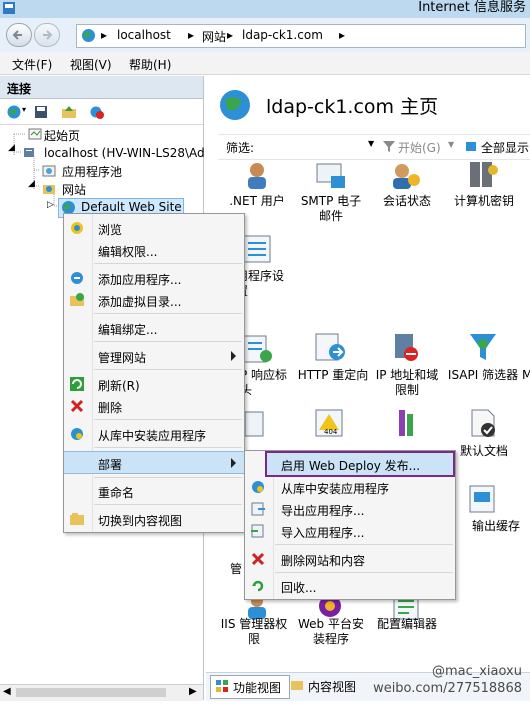 The height and width of the screenshot is (707, 530). What do you see at coordinates (483, 375) in the screenshot?
I see `feature-isapi-filters: ISAPI 筛选器` at bounding box center [483, 375].